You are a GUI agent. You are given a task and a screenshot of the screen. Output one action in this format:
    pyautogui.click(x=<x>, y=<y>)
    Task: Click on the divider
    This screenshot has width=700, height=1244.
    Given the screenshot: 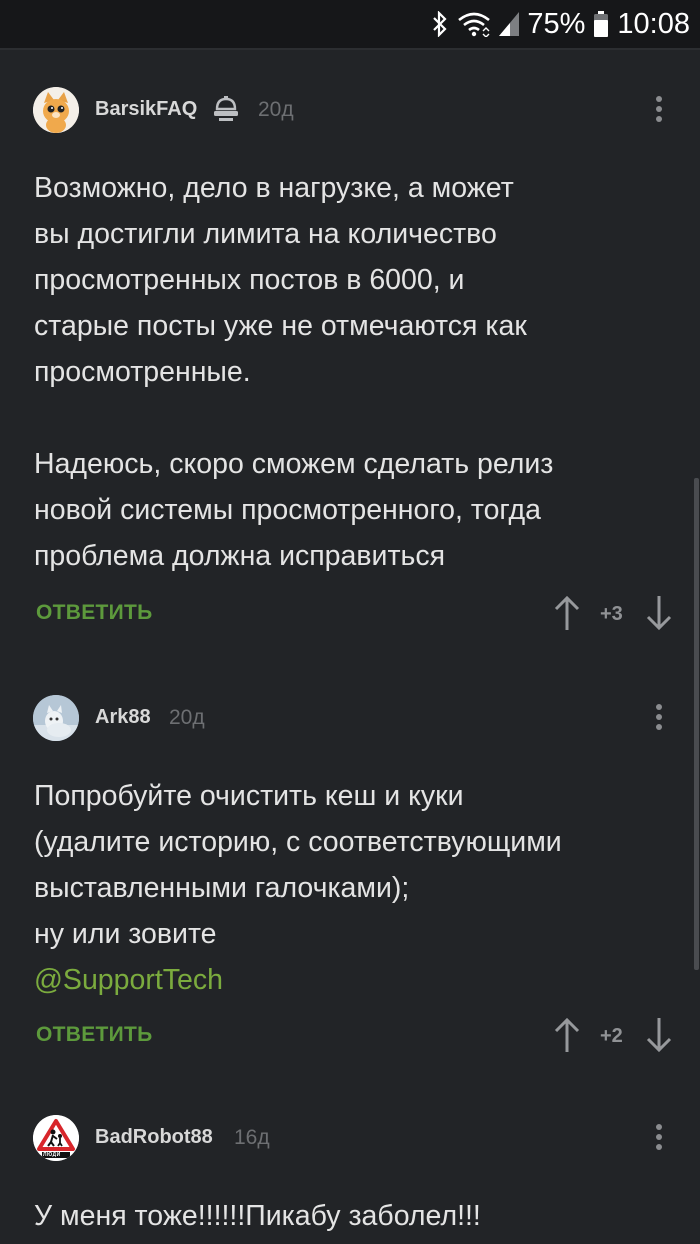 What is the action you would take?
    pyautogui.click(x=350, y=49)
    